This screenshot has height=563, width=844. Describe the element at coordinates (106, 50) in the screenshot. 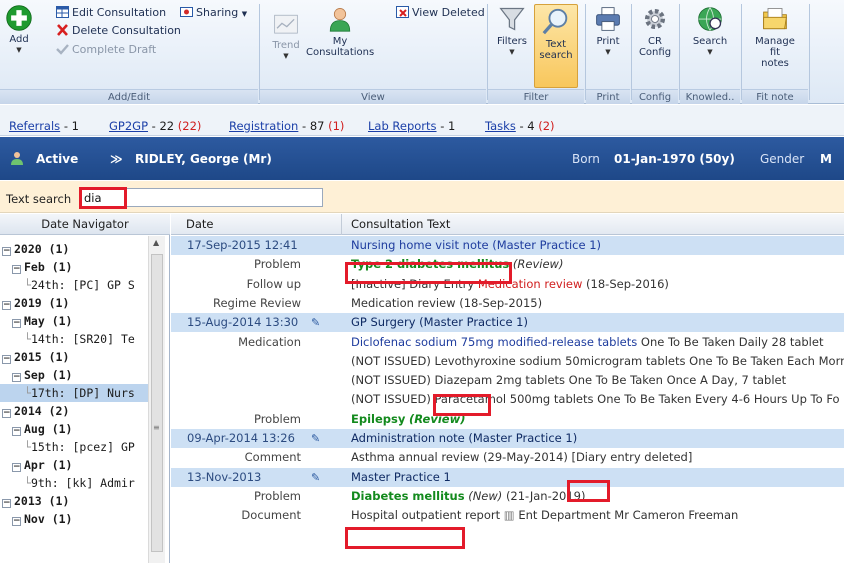

I see `complete-draft-button: Complete Draft` at that location.